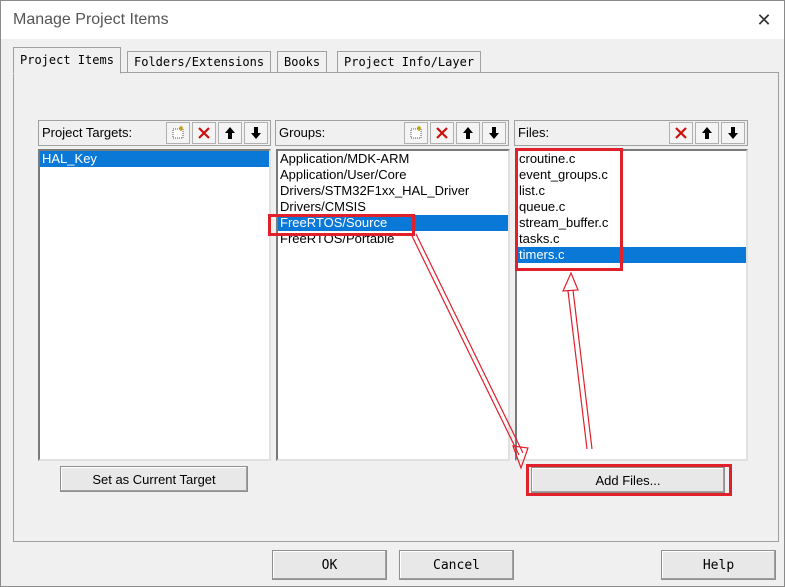 The image size is (785, 587). Describe the element at coordinates (393, 239) in the screenshot. I see `list-item: FreeRTOS/Portable` at that location.